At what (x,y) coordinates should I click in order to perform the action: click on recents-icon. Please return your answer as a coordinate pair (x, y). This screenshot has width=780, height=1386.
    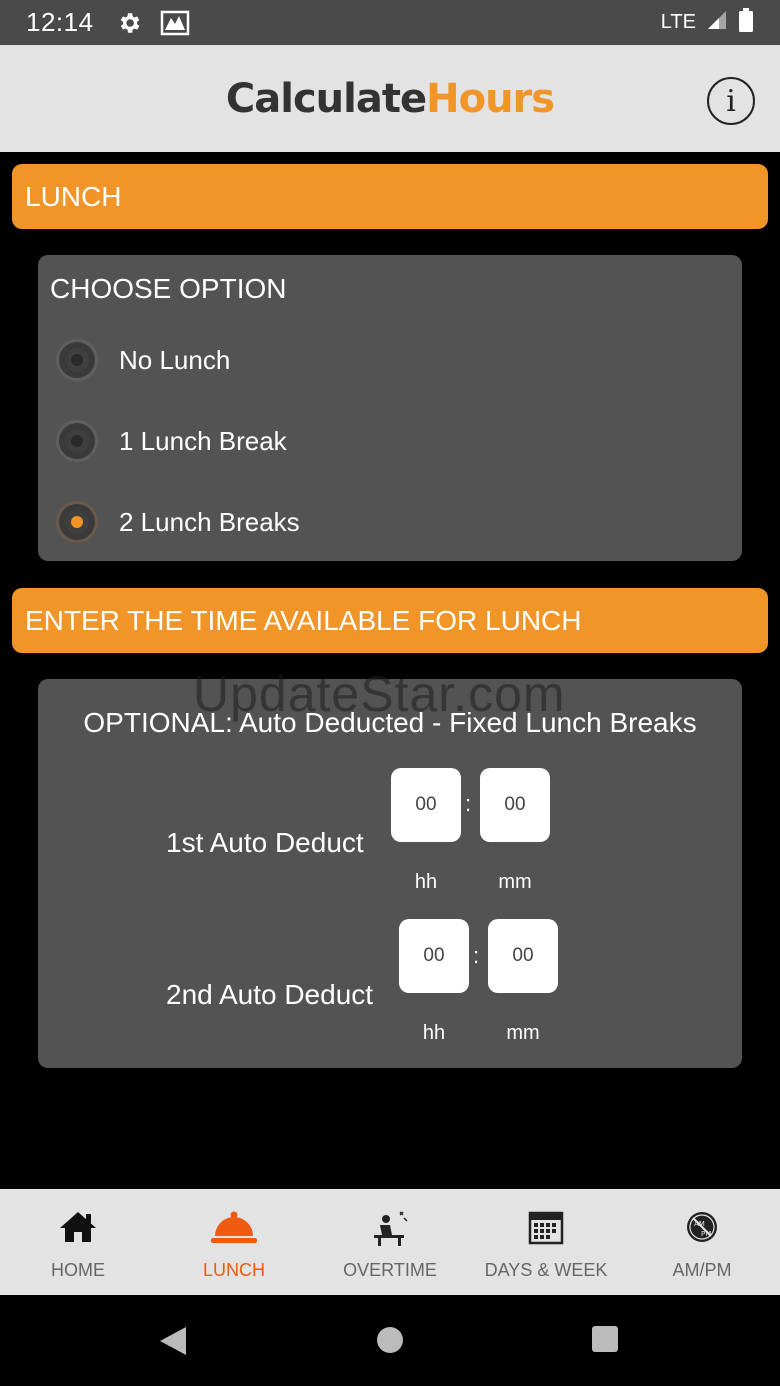
    Looking at the image, I should click on (605, 1341).